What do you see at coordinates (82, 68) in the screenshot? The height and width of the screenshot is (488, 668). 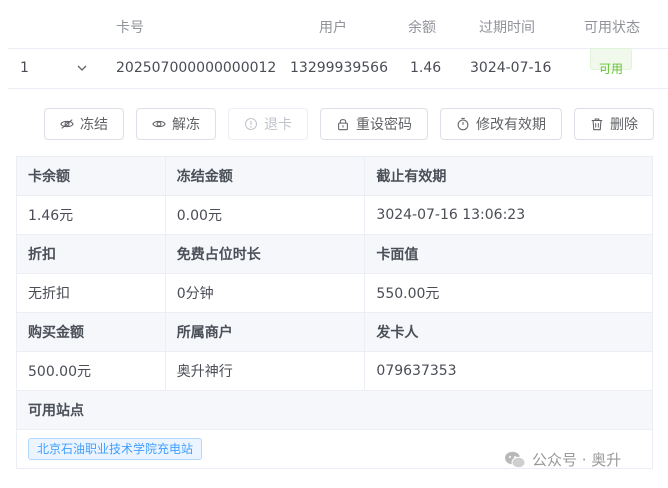 I see `chevron-down-icon` at bounding box center [82, 68].